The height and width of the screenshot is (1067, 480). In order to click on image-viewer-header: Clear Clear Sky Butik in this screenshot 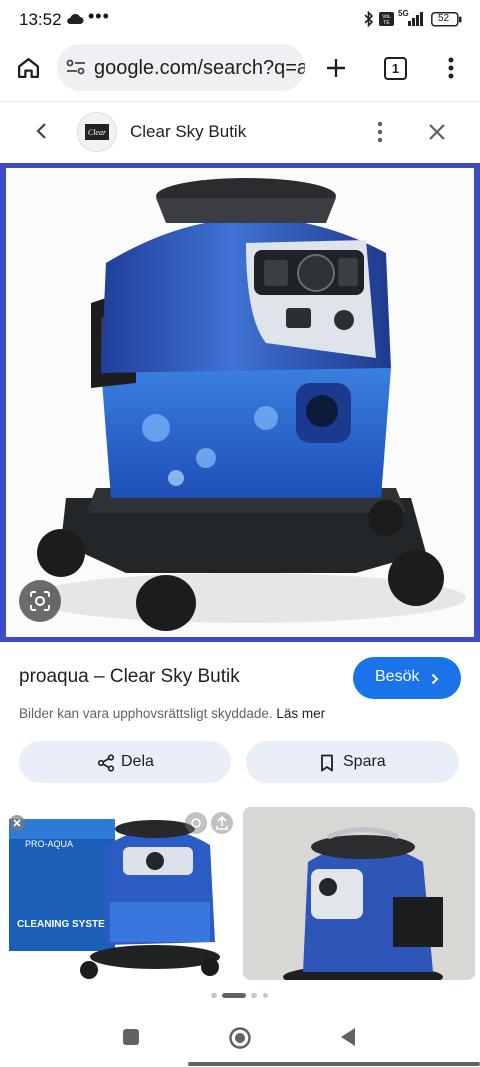, I will do `click(240, 131)`.